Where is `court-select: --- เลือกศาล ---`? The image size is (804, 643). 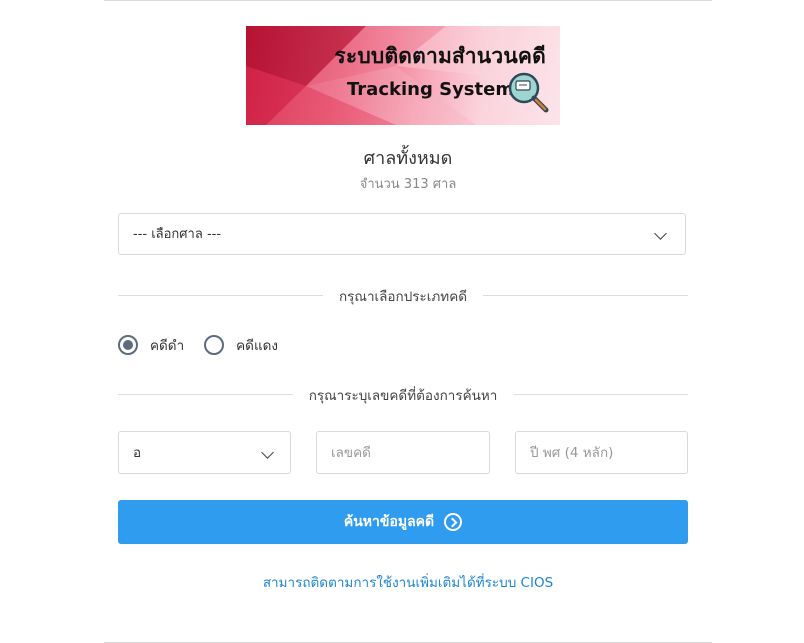 court-select: --- เลือกศาล --- is located at coordinates (402, 234).